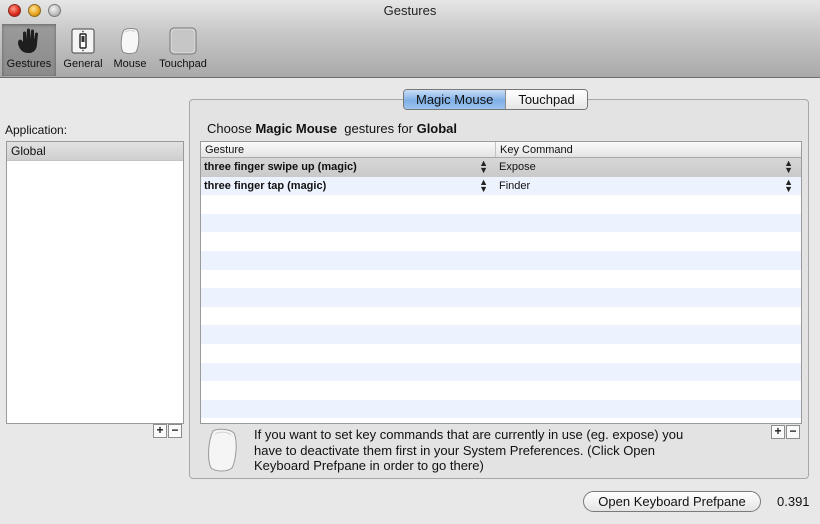 The image size is (820, 524). I want to click on gesture-cell: three finger swipe up (magic) ▲ ▼, so click(348, 167).